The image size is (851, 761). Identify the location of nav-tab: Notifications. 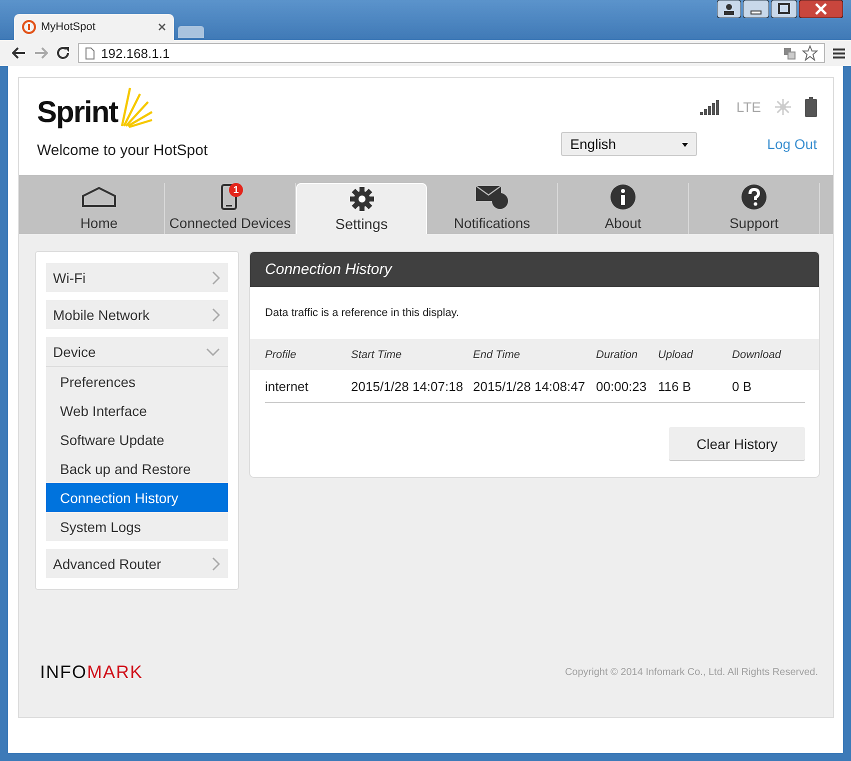
(492, 208).